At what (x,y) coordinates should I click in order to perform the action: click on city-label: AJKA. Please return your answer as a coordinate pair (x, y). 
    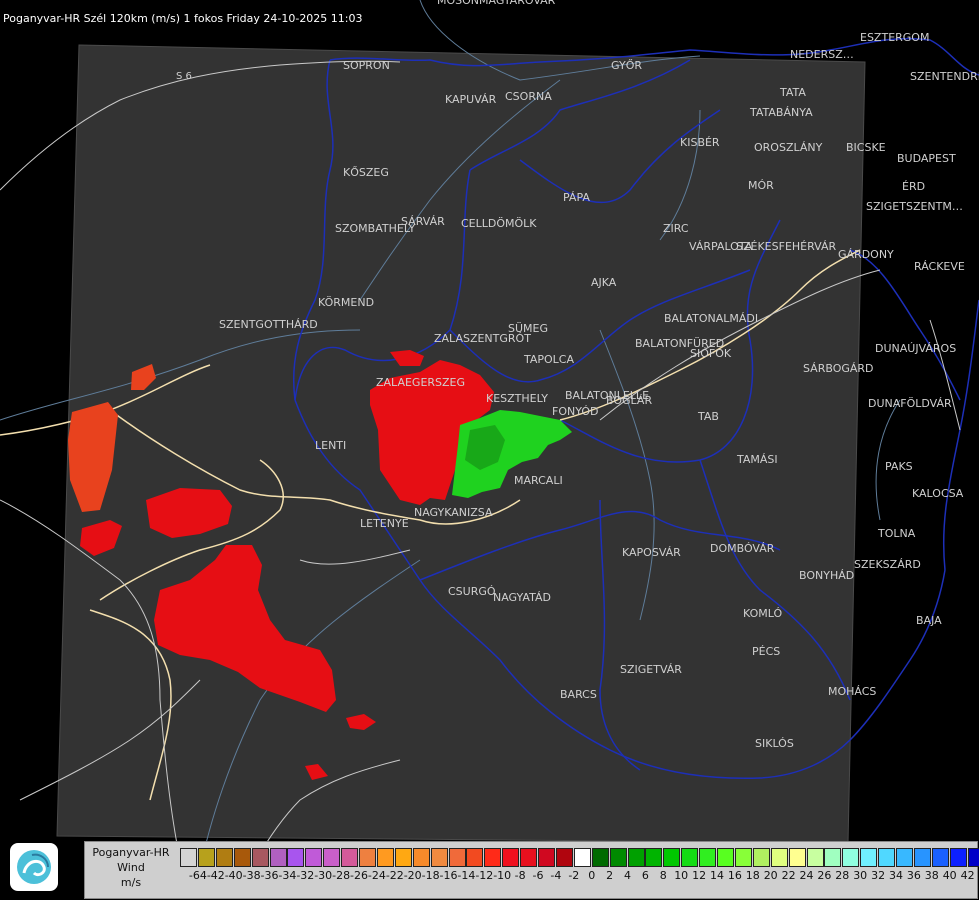
    Looking at the image, I should click on (604, 282).